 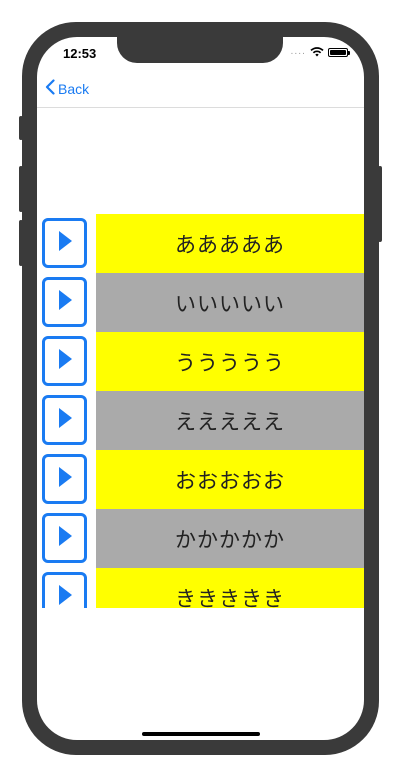 What do you see at coordinates (200, 92) in the screenshot?
I see `navigation-bar: Back` at bounding box center [200, 92].